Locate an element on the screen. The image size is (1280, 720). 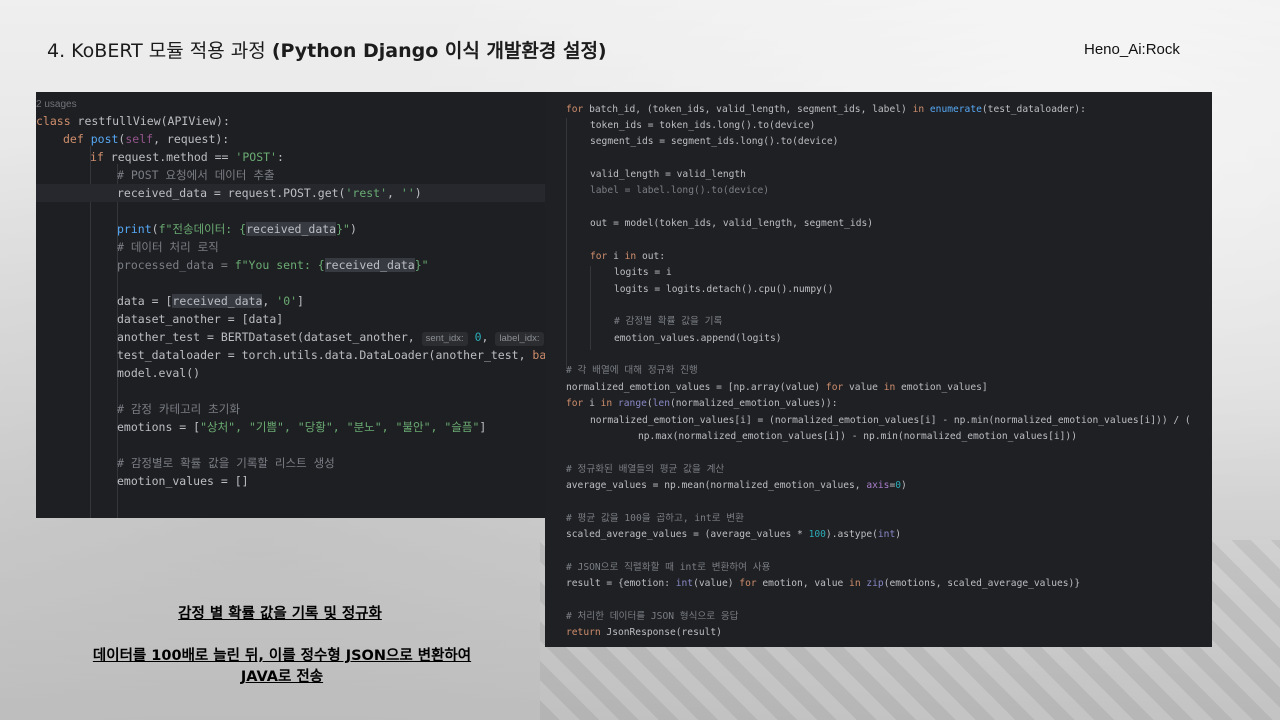
code-comment: # 감정 카테고리 초기화 is located at coordinates (178, 409).